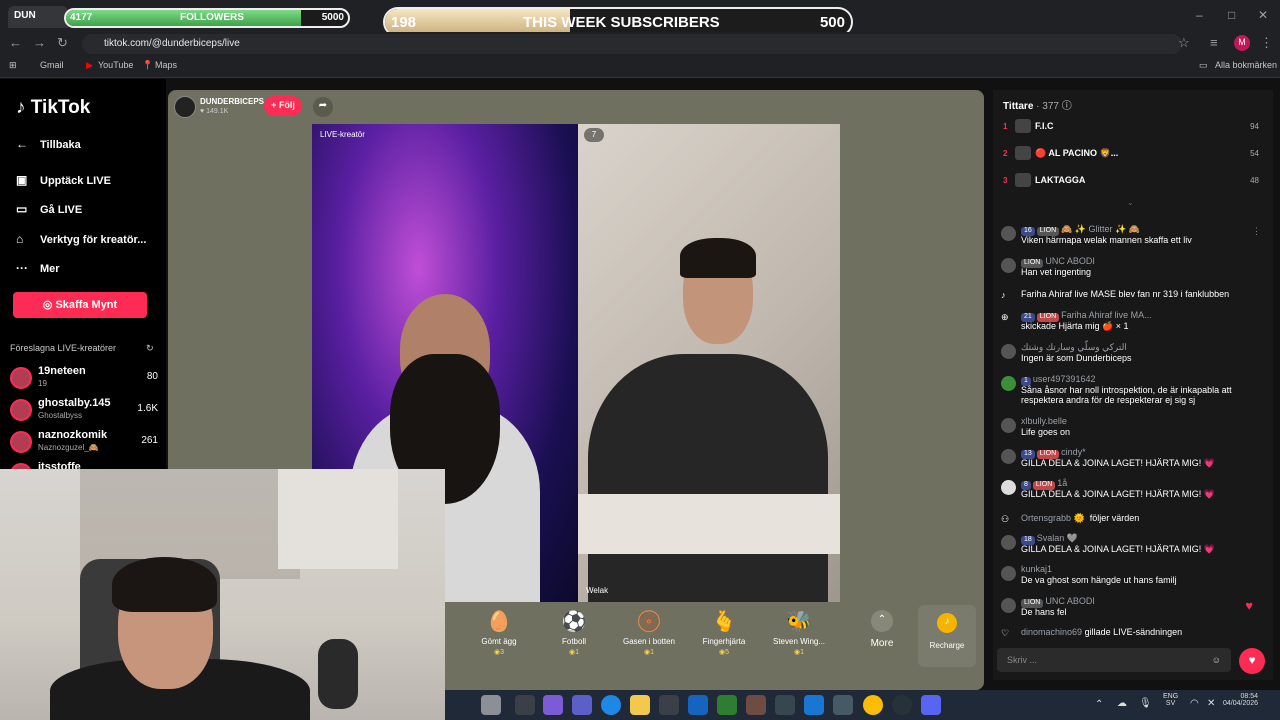 The image size is (1280, 720). What do you see at coordinates (283, 106) in the screenshot?
I see `follow-button: + Följ` at bounding box center [283, 106].